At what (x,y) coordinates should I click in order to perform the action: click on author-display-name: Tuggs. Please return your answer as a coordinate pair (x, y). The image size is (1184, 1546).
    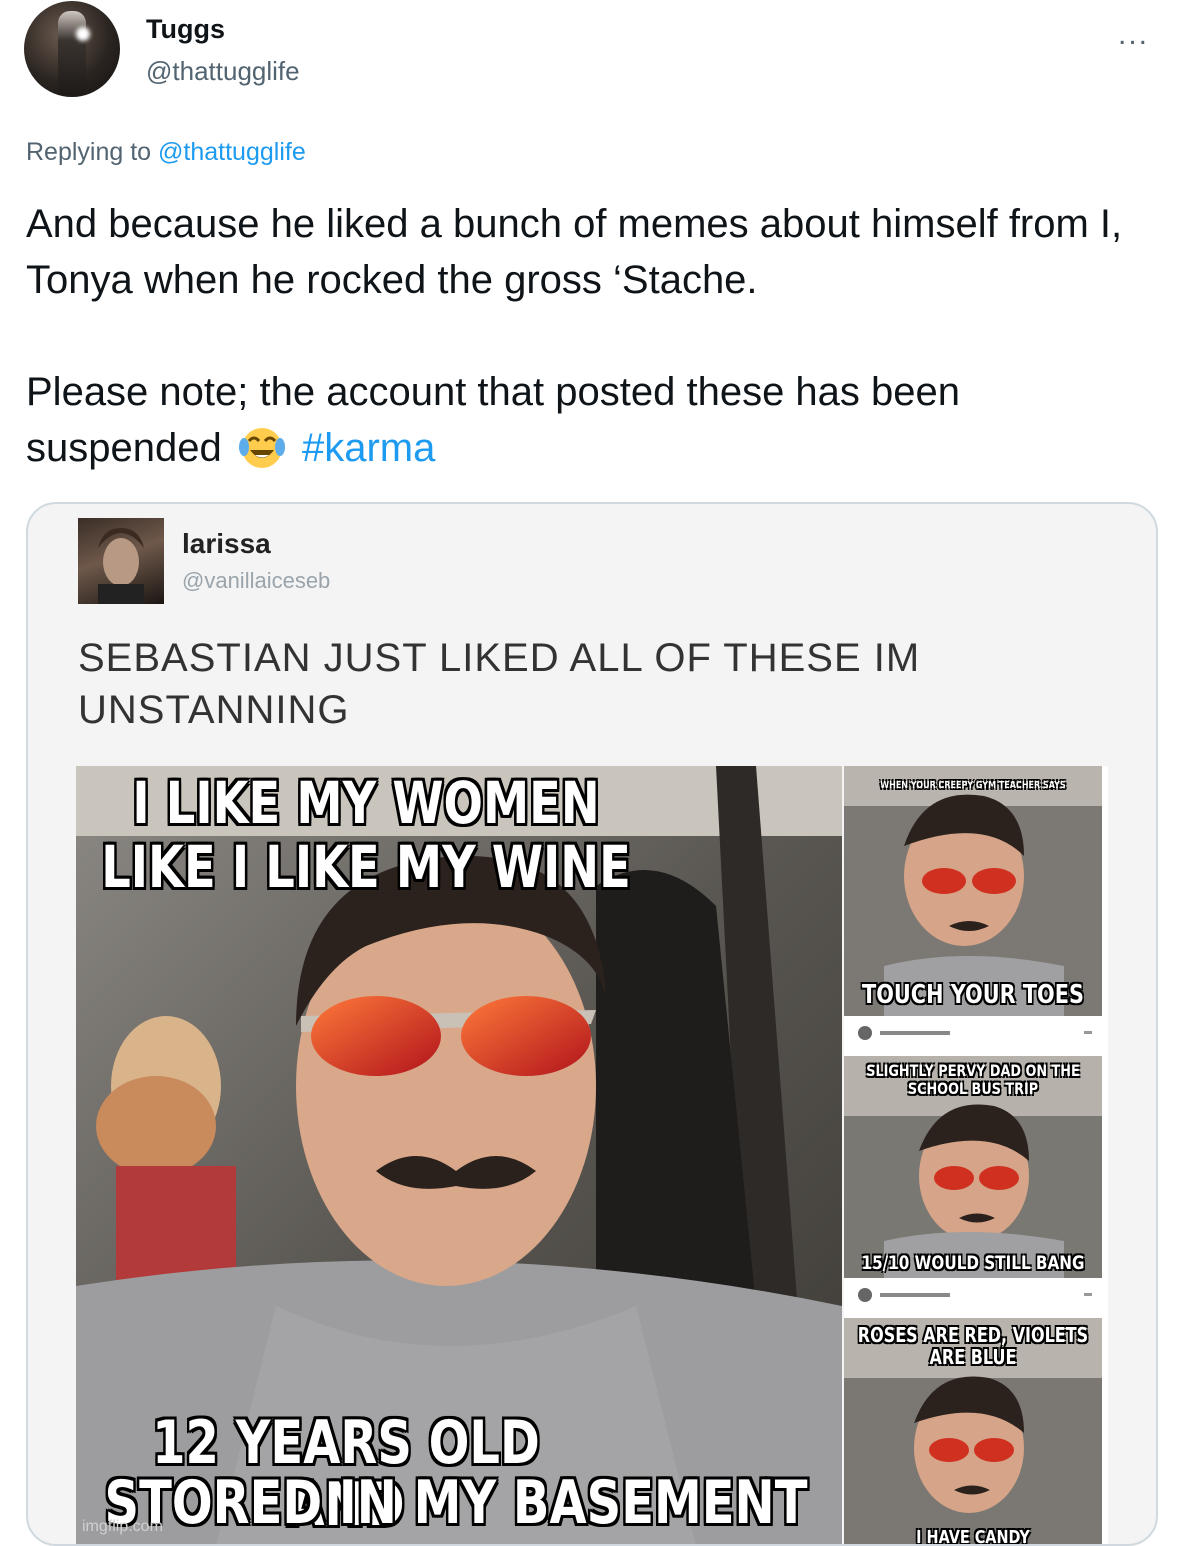
    Looking at the image, I should click on (185, 29).